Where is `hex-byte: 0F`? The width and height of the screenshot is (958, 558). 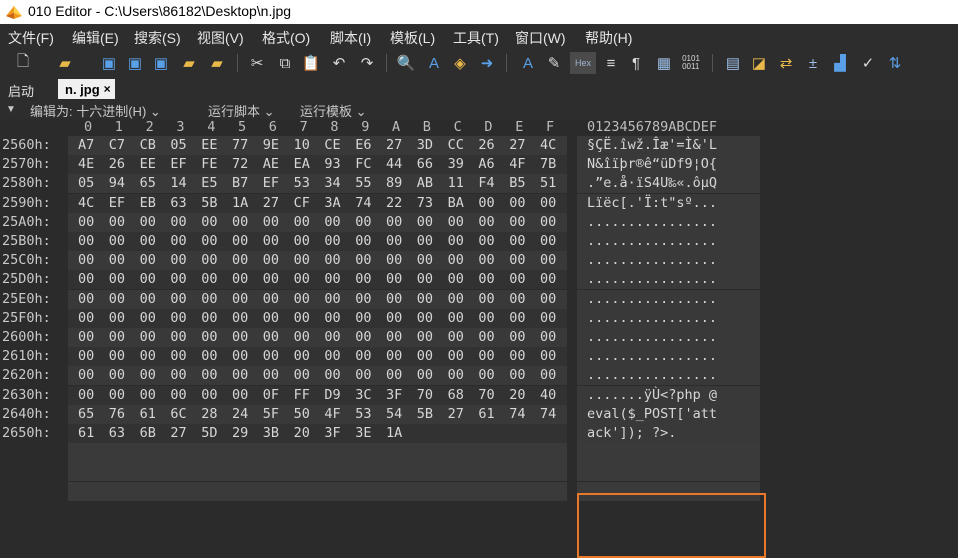 hex-byte: 0F is located at coordinates (271, 395).